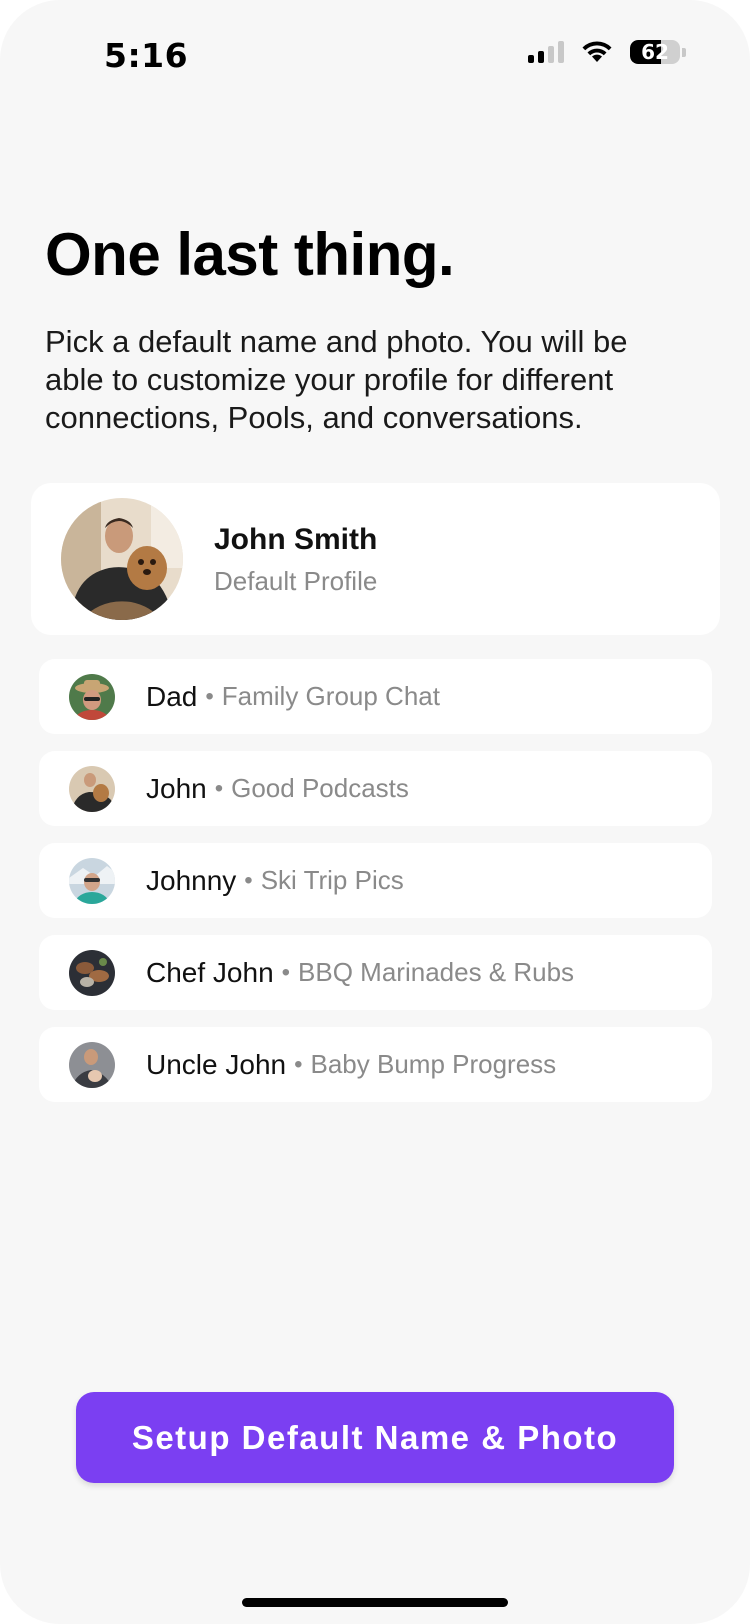  What do you see at coordinates (296, 539) in the screenshot?
I see `default-profile-name: John Smith` at bounding box center [296, 539].